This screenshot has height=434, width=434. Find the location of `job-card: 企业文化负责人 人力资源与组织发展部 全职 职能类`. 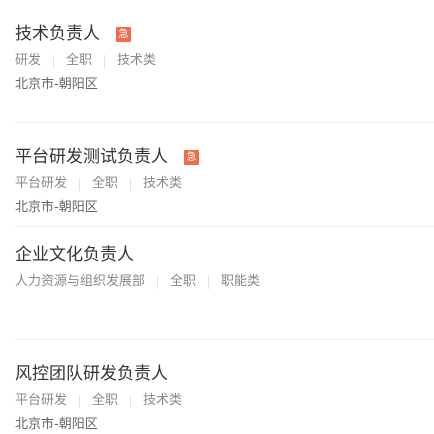

job-card: 企业文化负责人 人力资源与组织发展部 全职 职能类 is located at coordinates (217, 267).